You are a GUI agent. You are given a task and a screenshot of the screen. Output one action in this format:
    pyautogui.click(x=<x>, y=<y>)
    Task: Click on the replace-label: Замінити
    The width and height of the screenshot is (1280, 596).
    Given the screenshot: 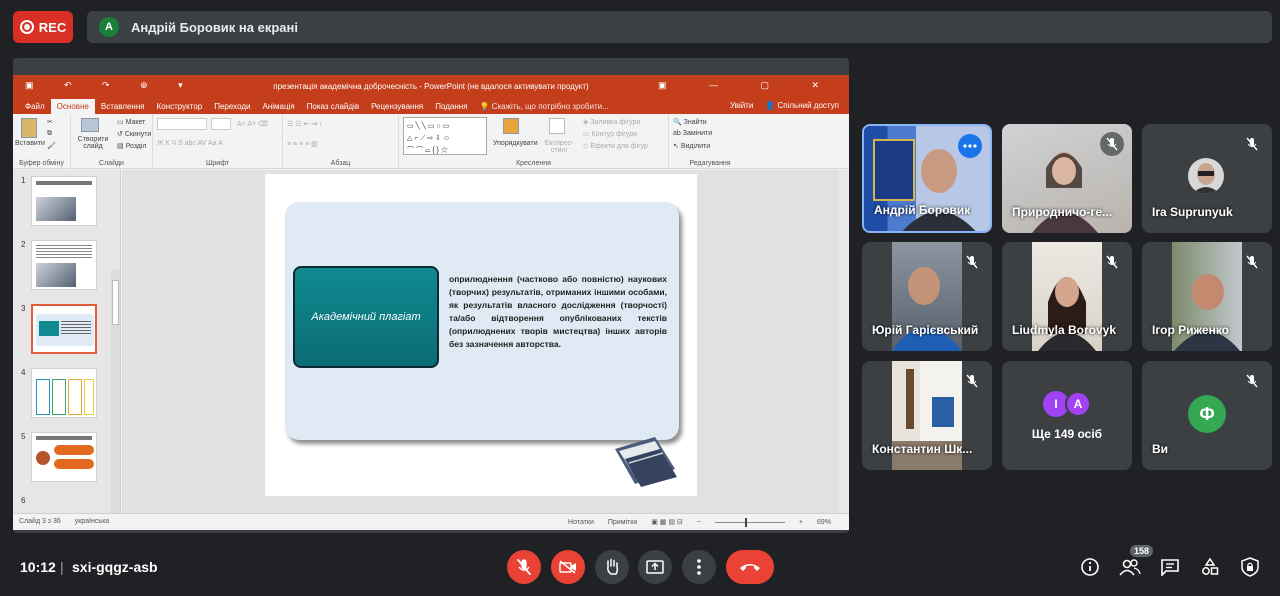 What is the action you would take?
    pyautogui.click(x=697, y=133)
    